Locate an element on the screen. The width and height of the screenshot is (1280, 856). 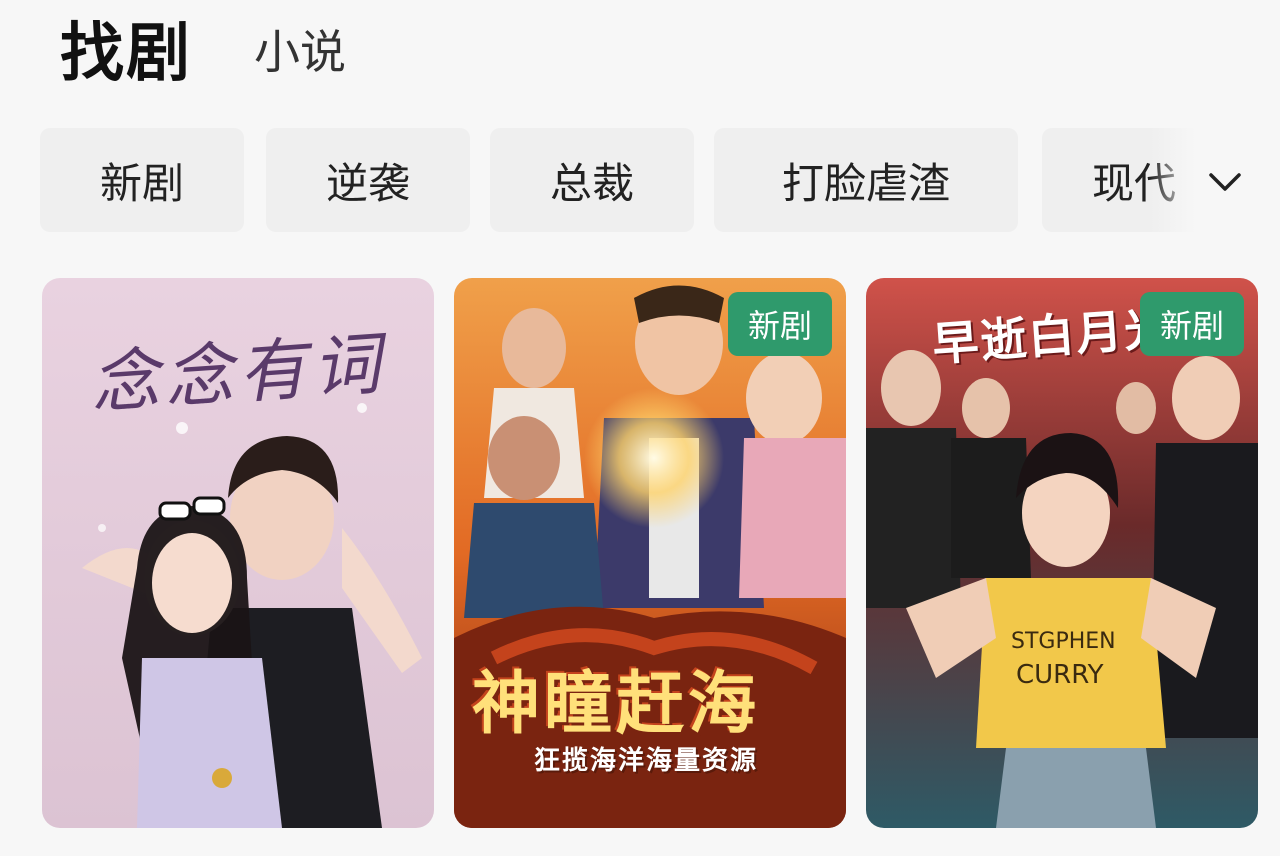
category-chip-counterattack: 逆袭 is located at coordinates (368, 180).